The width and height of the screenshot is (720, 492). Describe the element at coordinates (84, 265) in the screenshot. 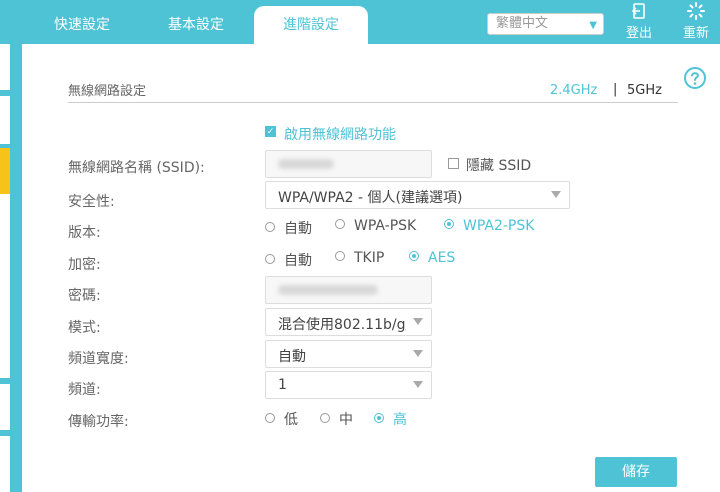

I see `encryption-label: 加密:` at that location.